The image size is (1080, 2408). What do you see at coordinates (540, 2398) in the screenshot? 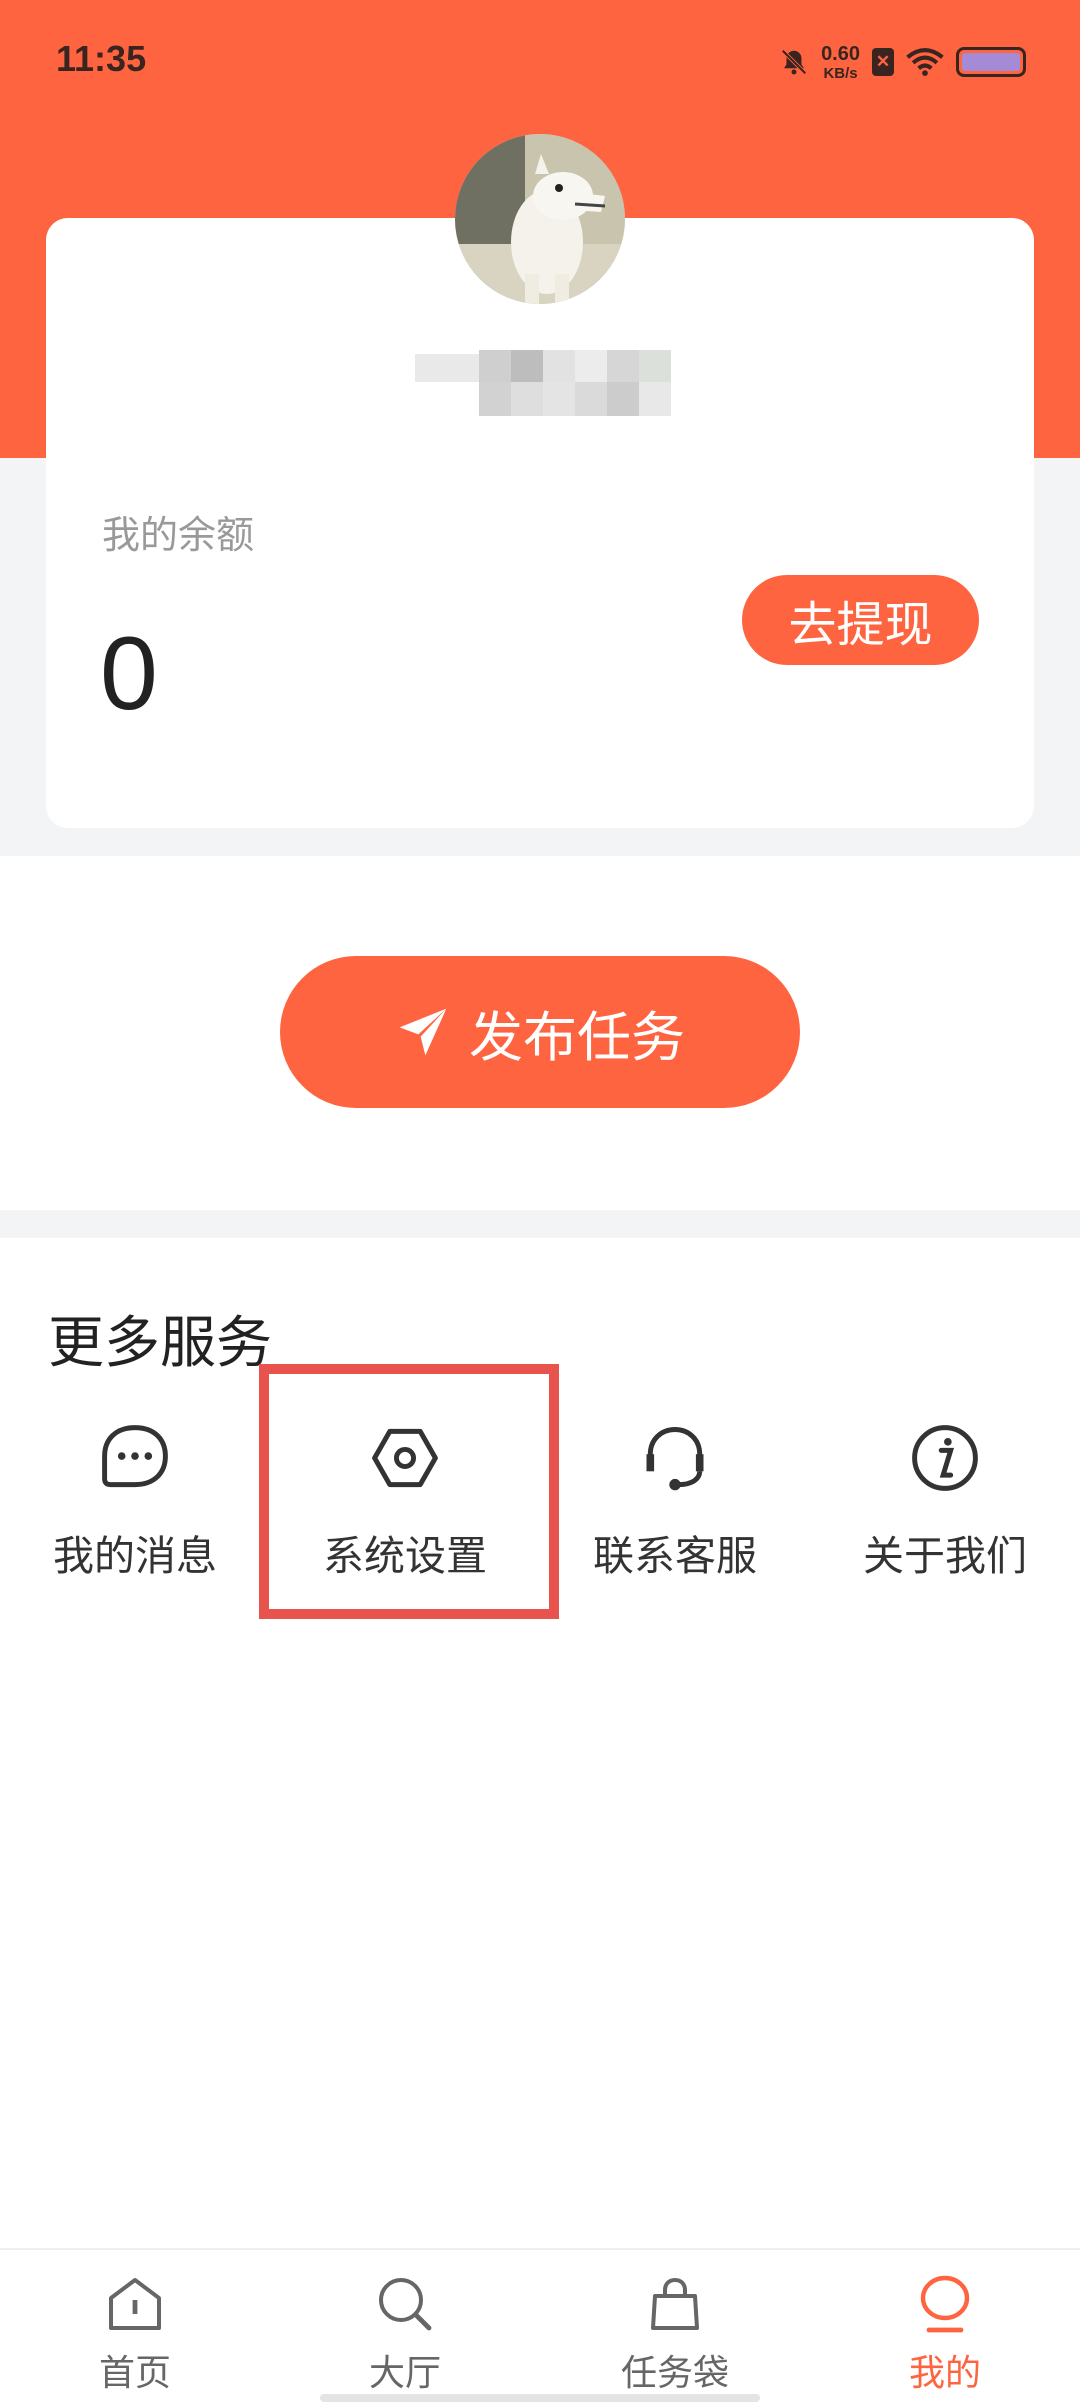
I see `home-indicator` at bounding box center [540, 2398].